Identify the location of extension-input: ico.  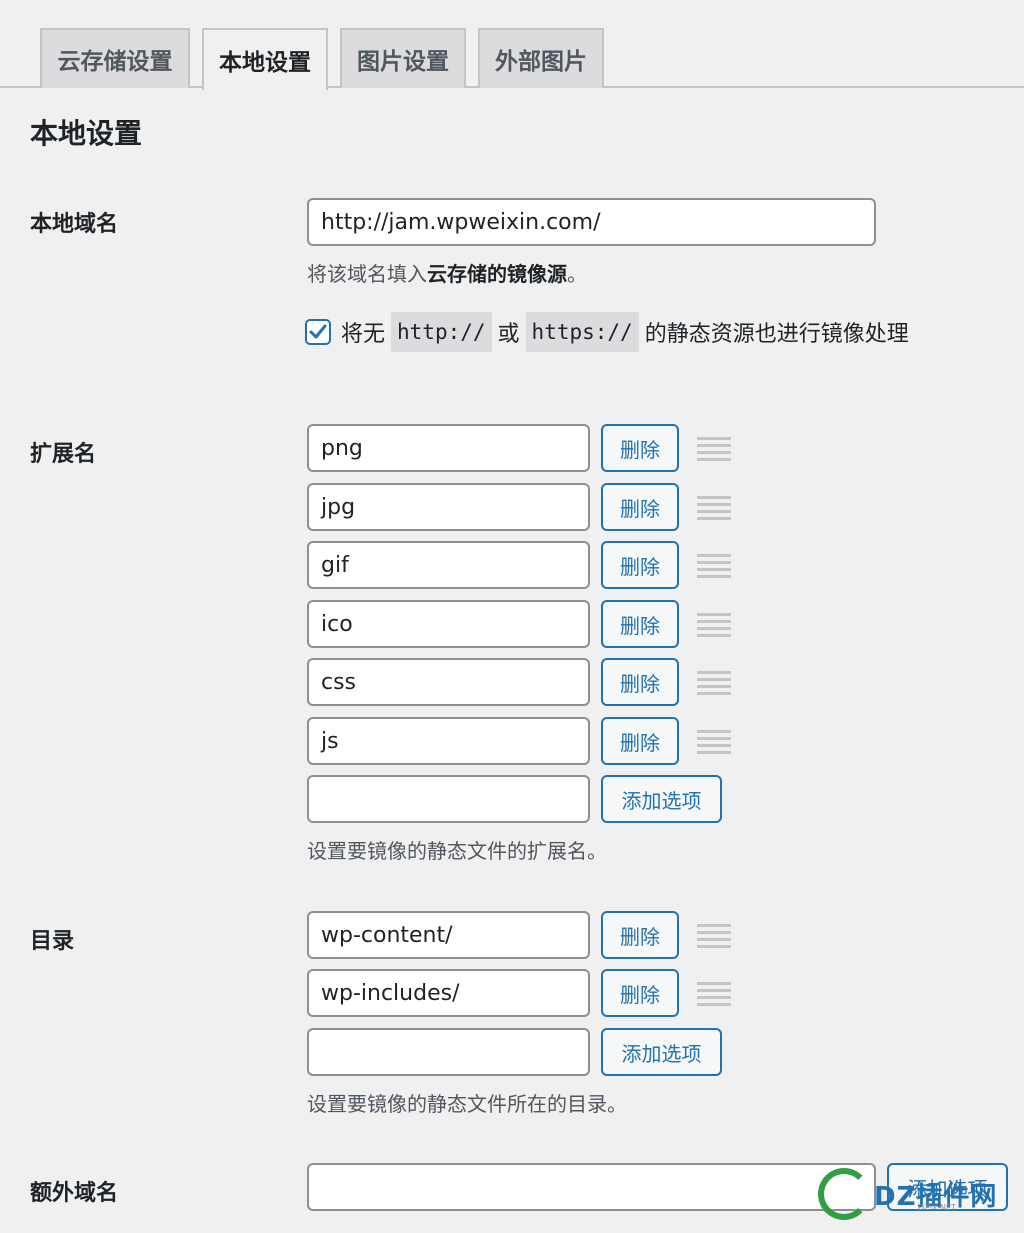
(448, 624).